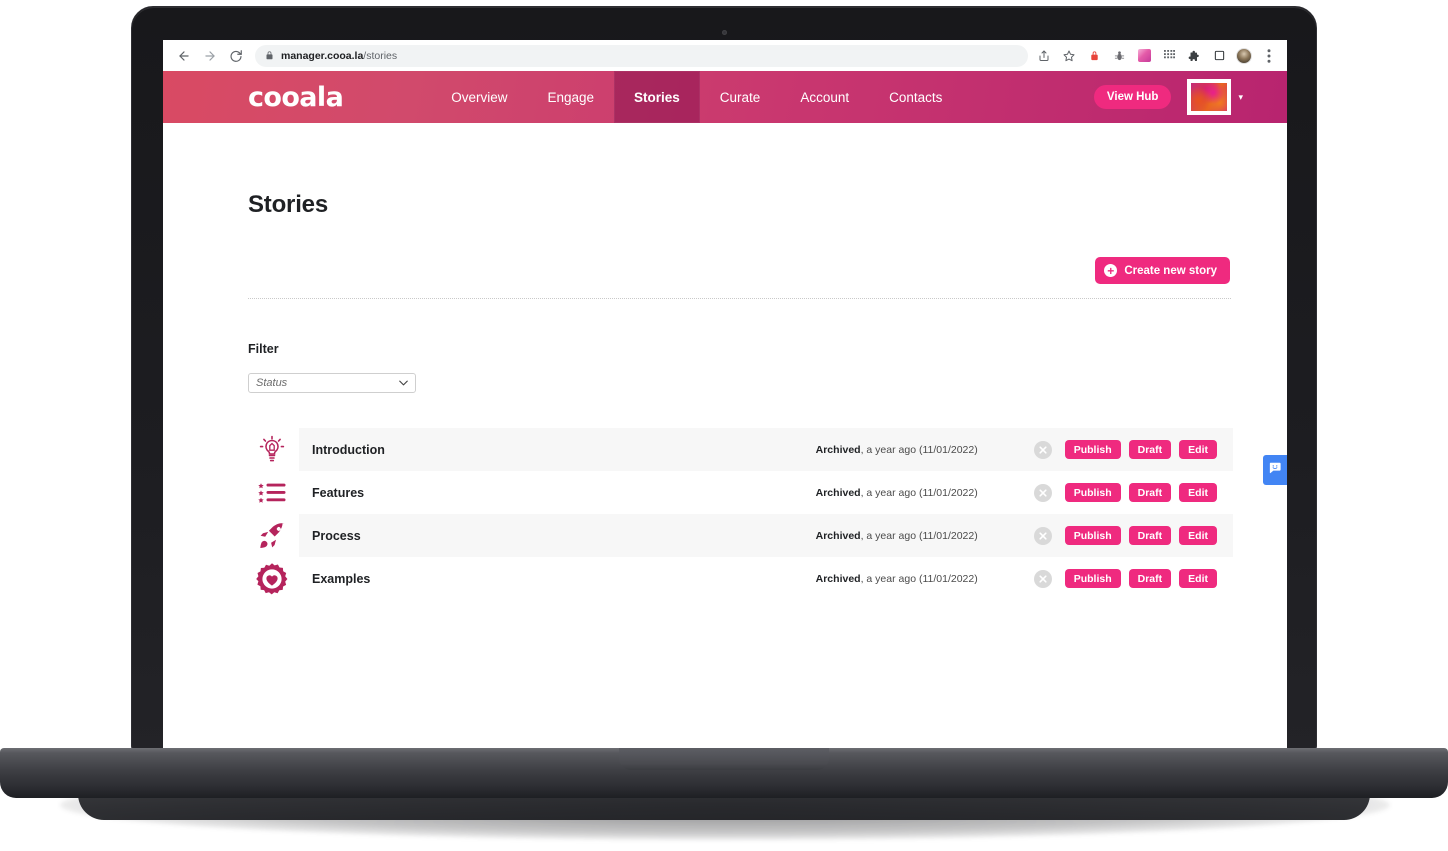 The width and height of the screenshot is (1448, 851). I want to click on laptop-base-notch, so click(724, 759).